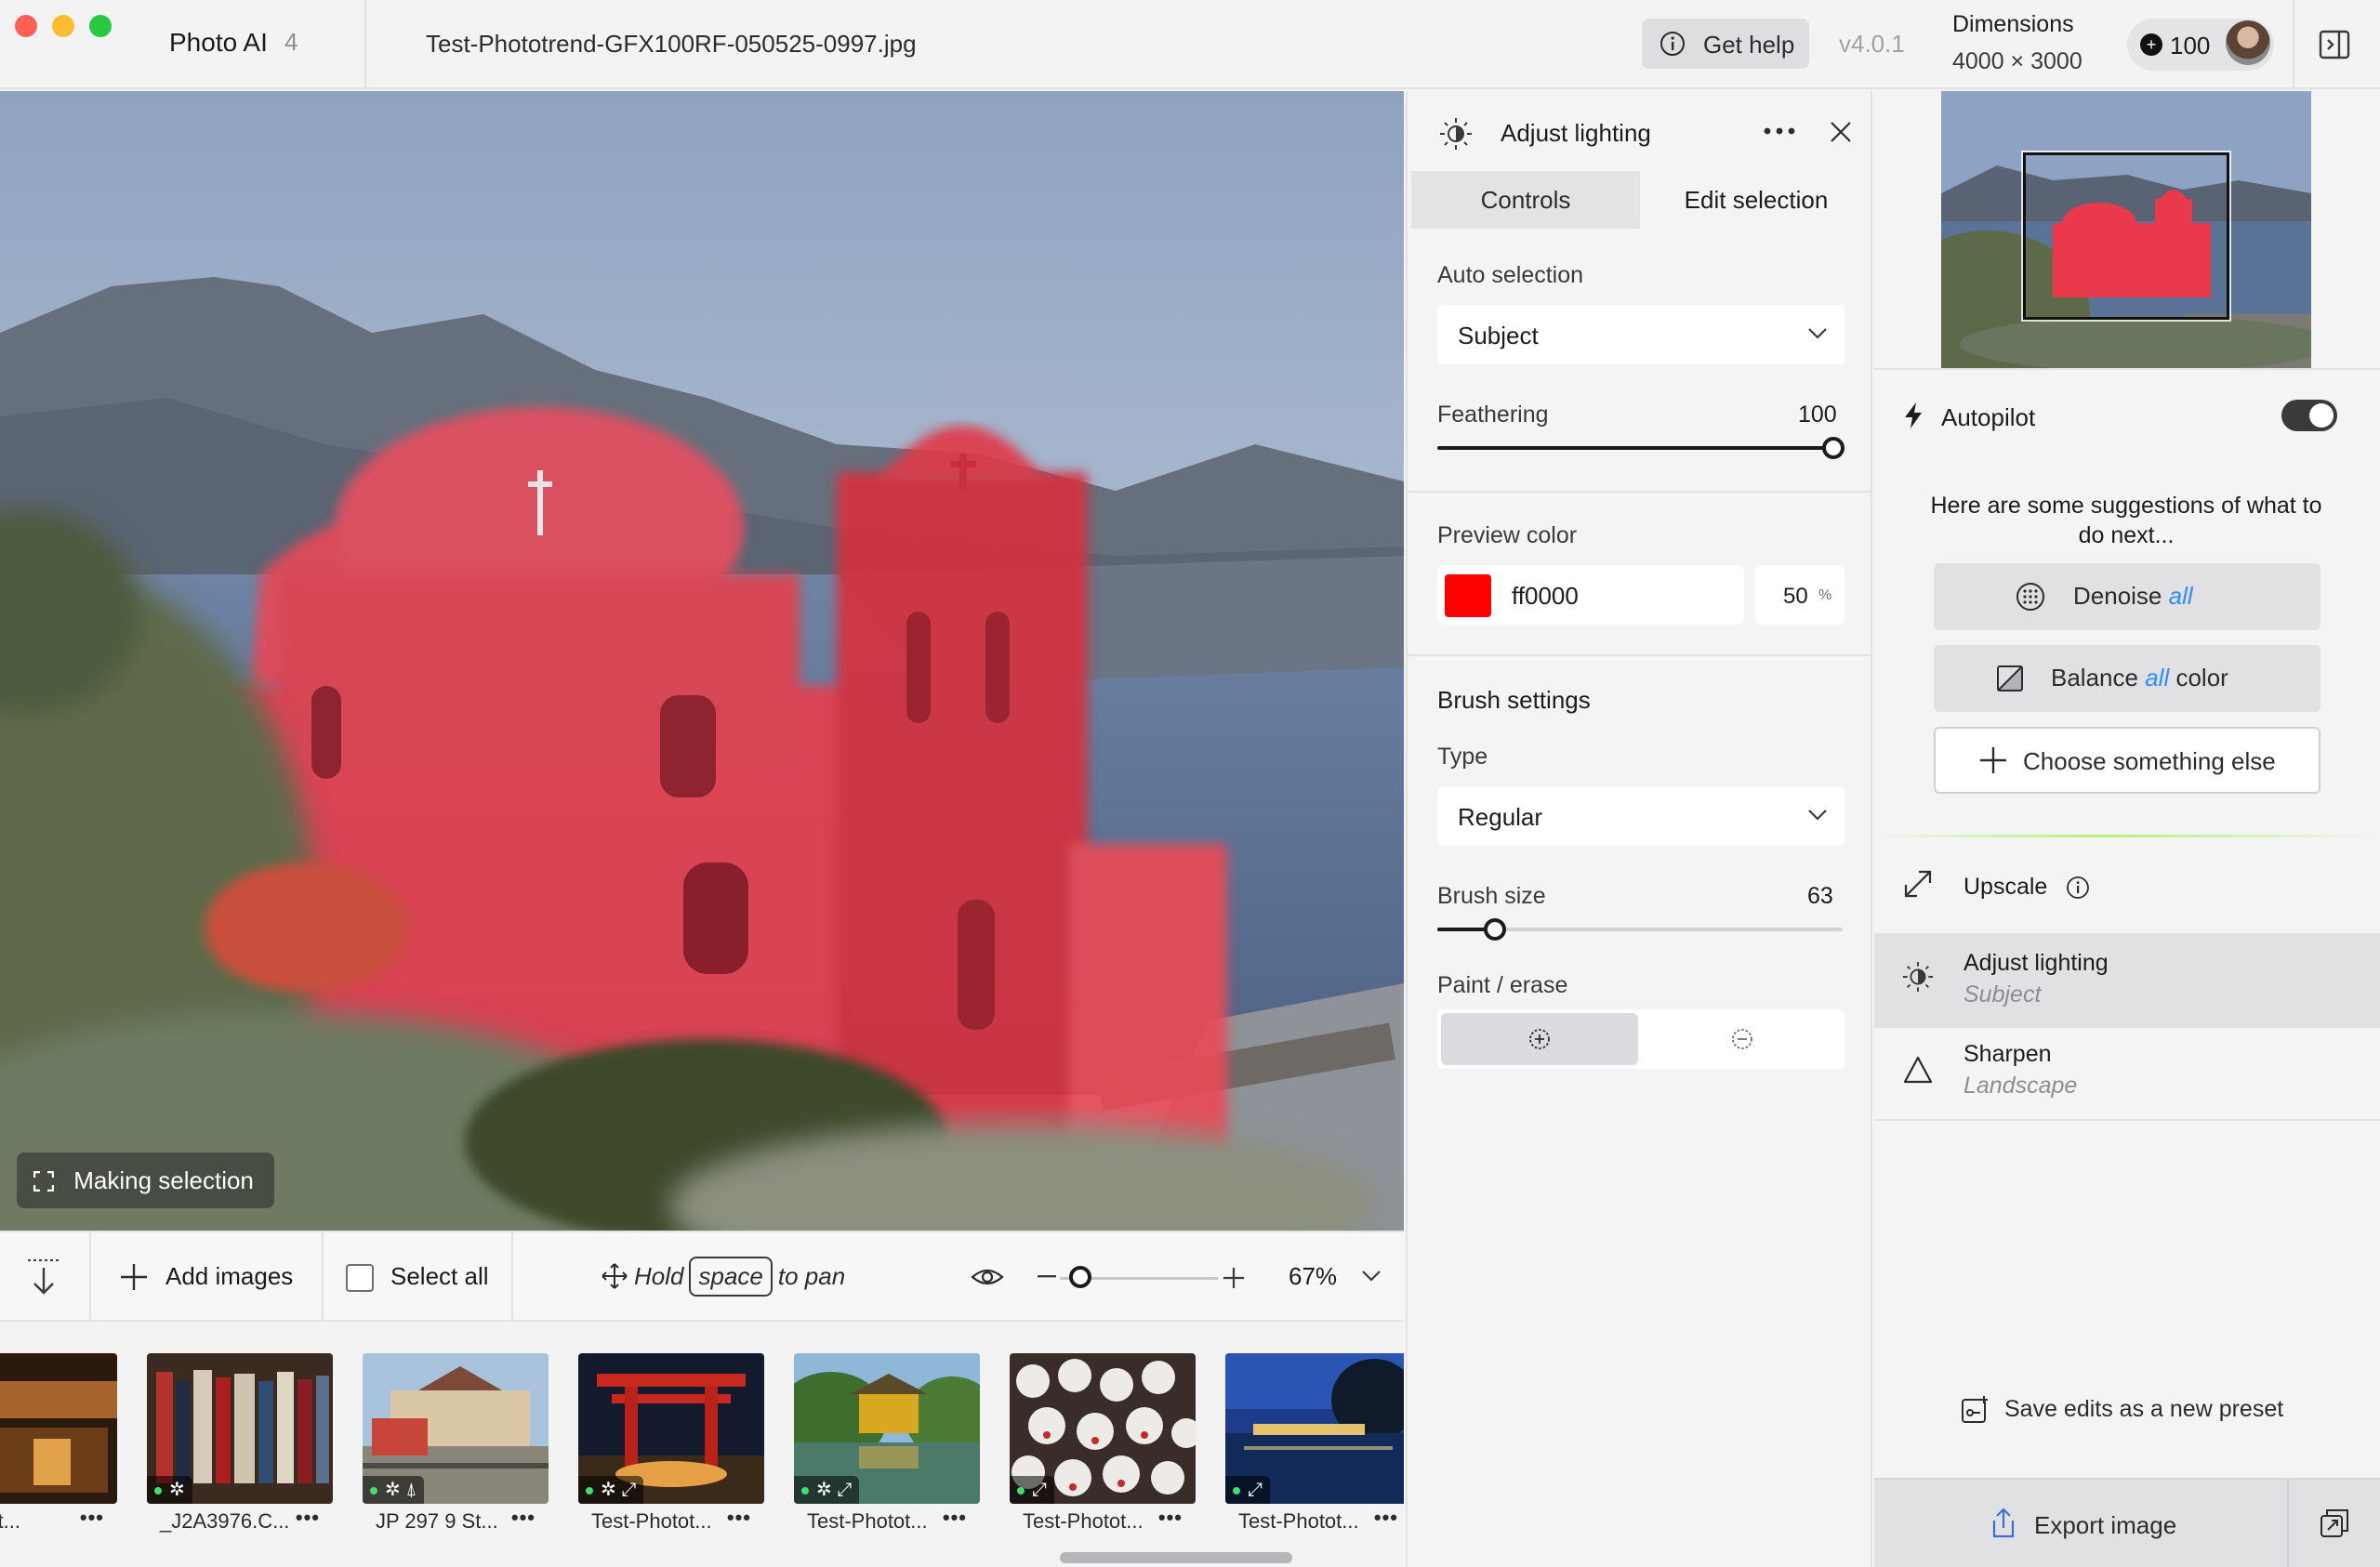 The height and width of the screenshot is (1567, 2380). Describe the element at coordinates (1749, 45) in the screenshot. I see `get-help-label: Get help` at that location.